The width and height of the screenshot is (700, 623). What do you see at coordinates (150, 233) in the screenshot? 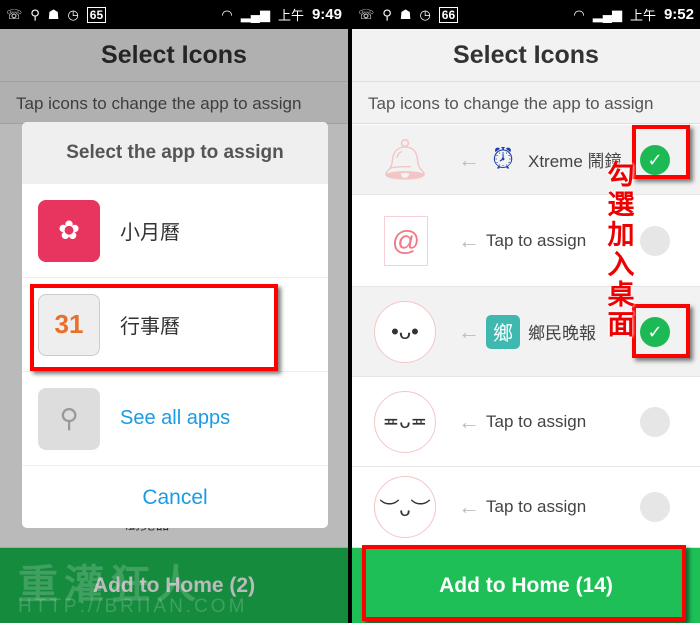
I see `item-label: 小月曆` at bounding box center [150, 233].